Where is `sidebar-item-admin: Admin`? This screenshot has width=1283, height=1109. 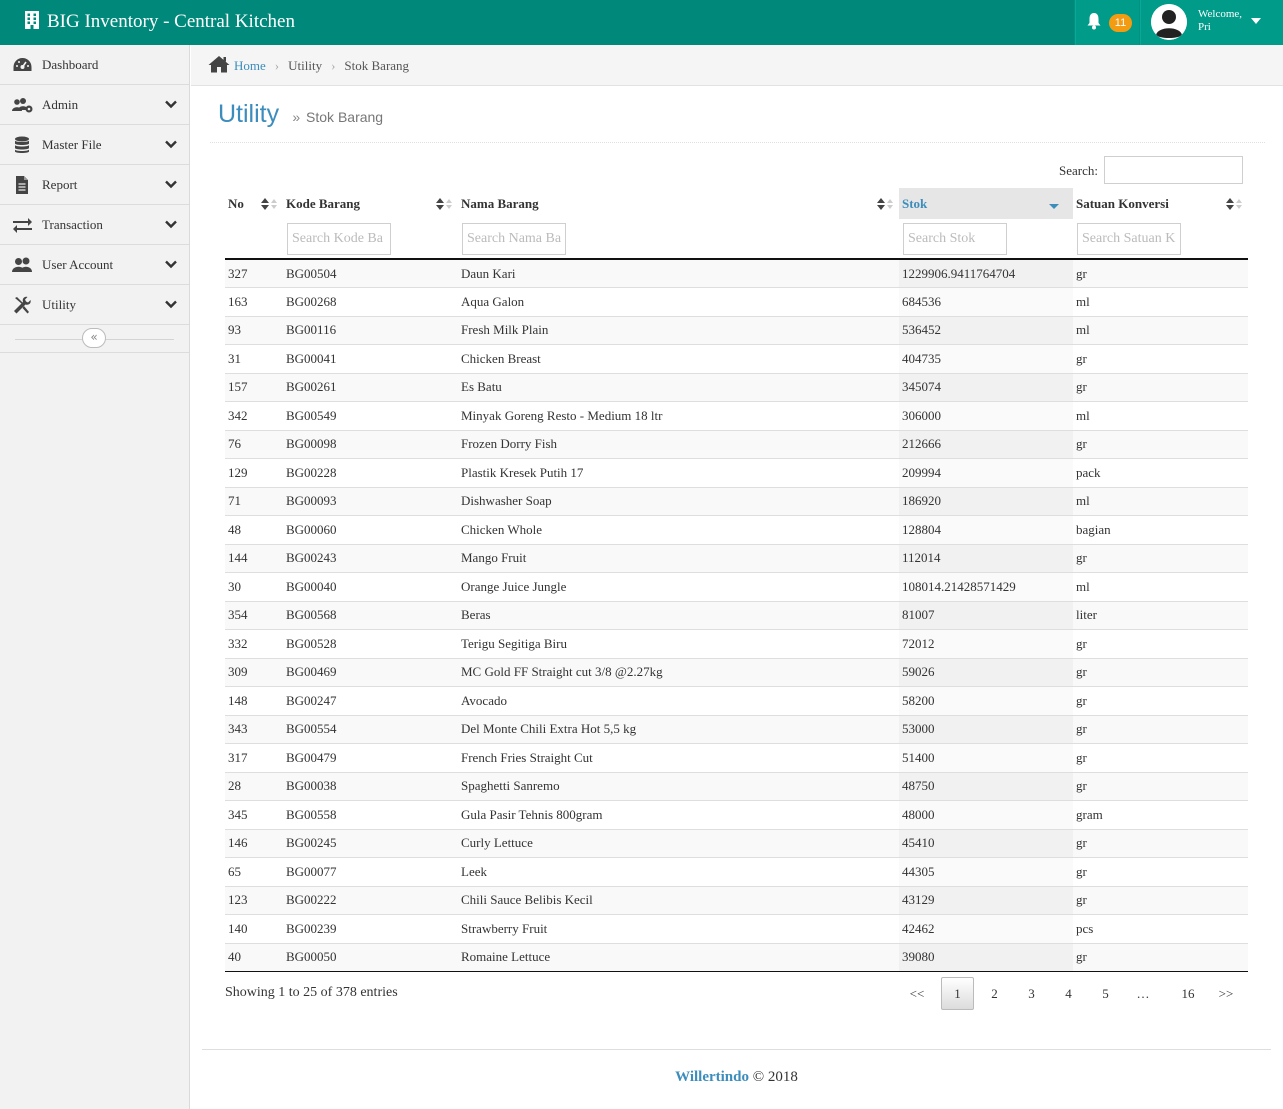
sidebar-item-admin: Admin is located at coordinates (94, 105).